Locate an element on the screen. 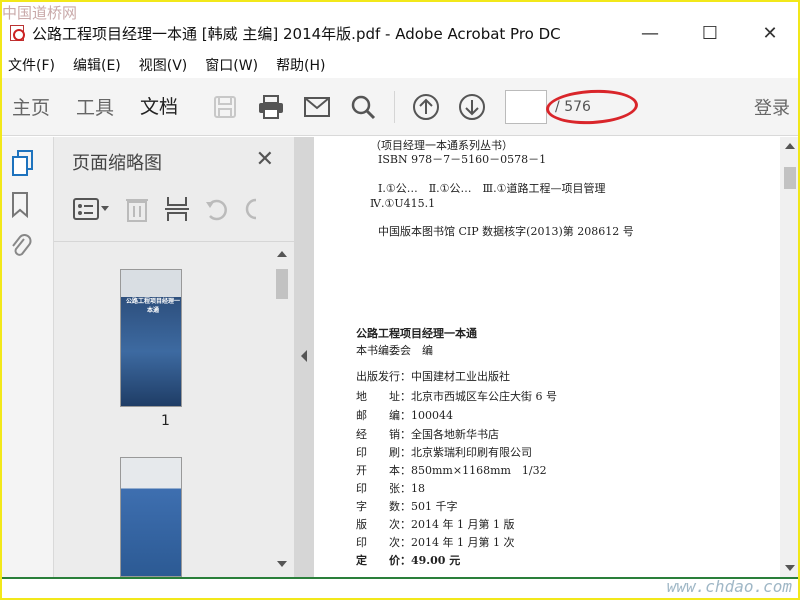  insert-pages-icon is located at coordinates (177, 211).